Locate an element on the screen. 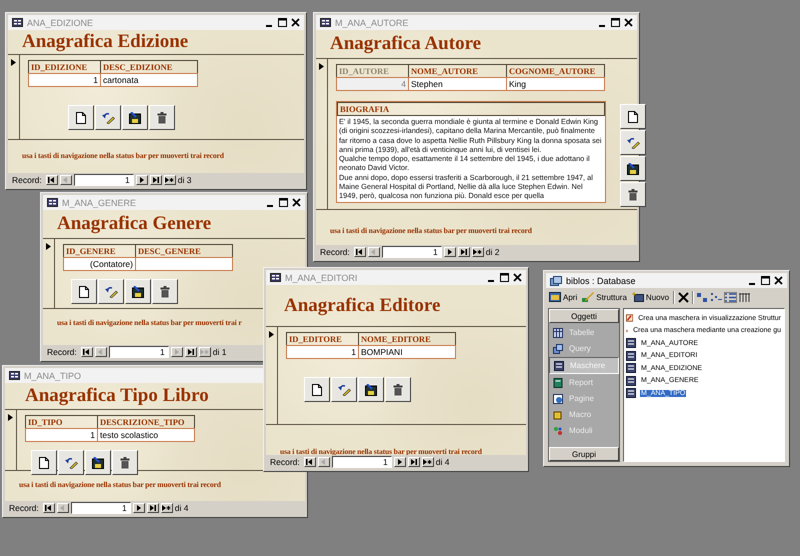 Image resolution: width=800 pixels, height=556 pixels. toolbar-button: Struttura is located at coordinates (604, 297).